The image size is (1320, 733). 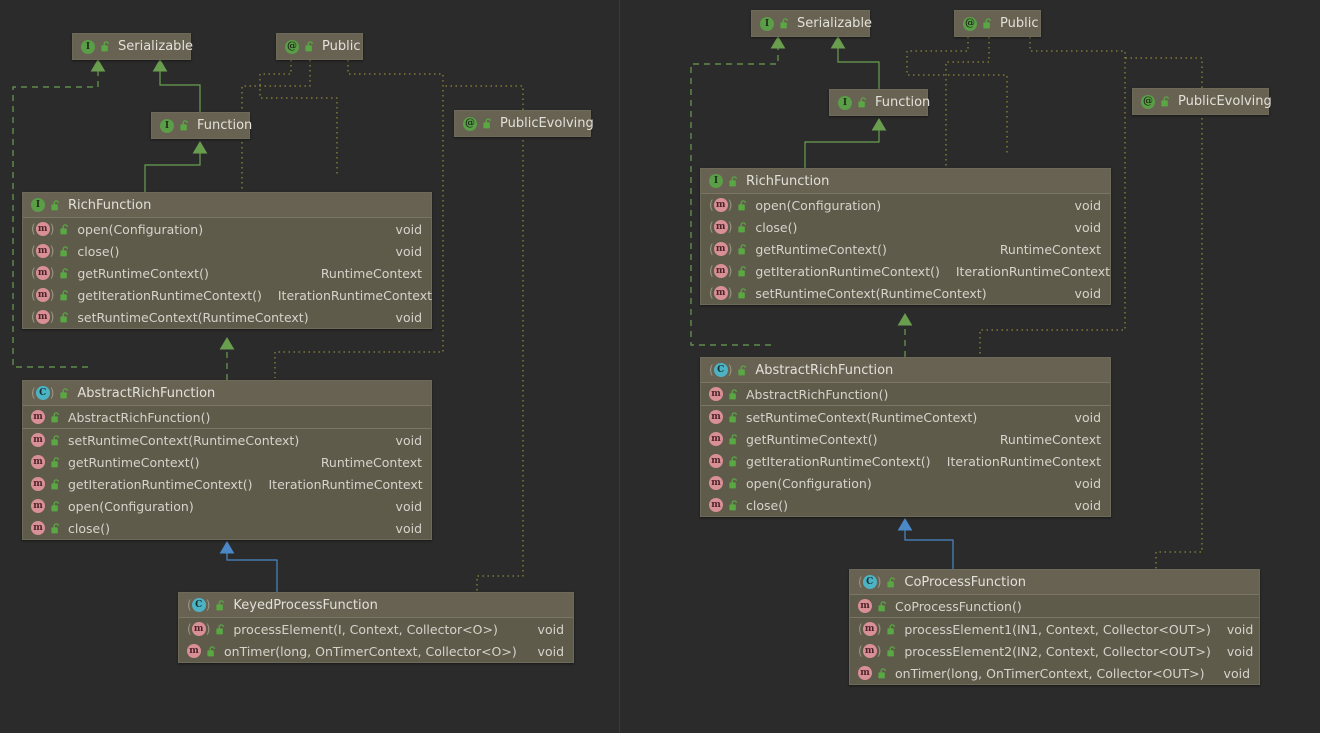 I want to click on uml-node-right-function: I Function, so click(x=879, y=102).